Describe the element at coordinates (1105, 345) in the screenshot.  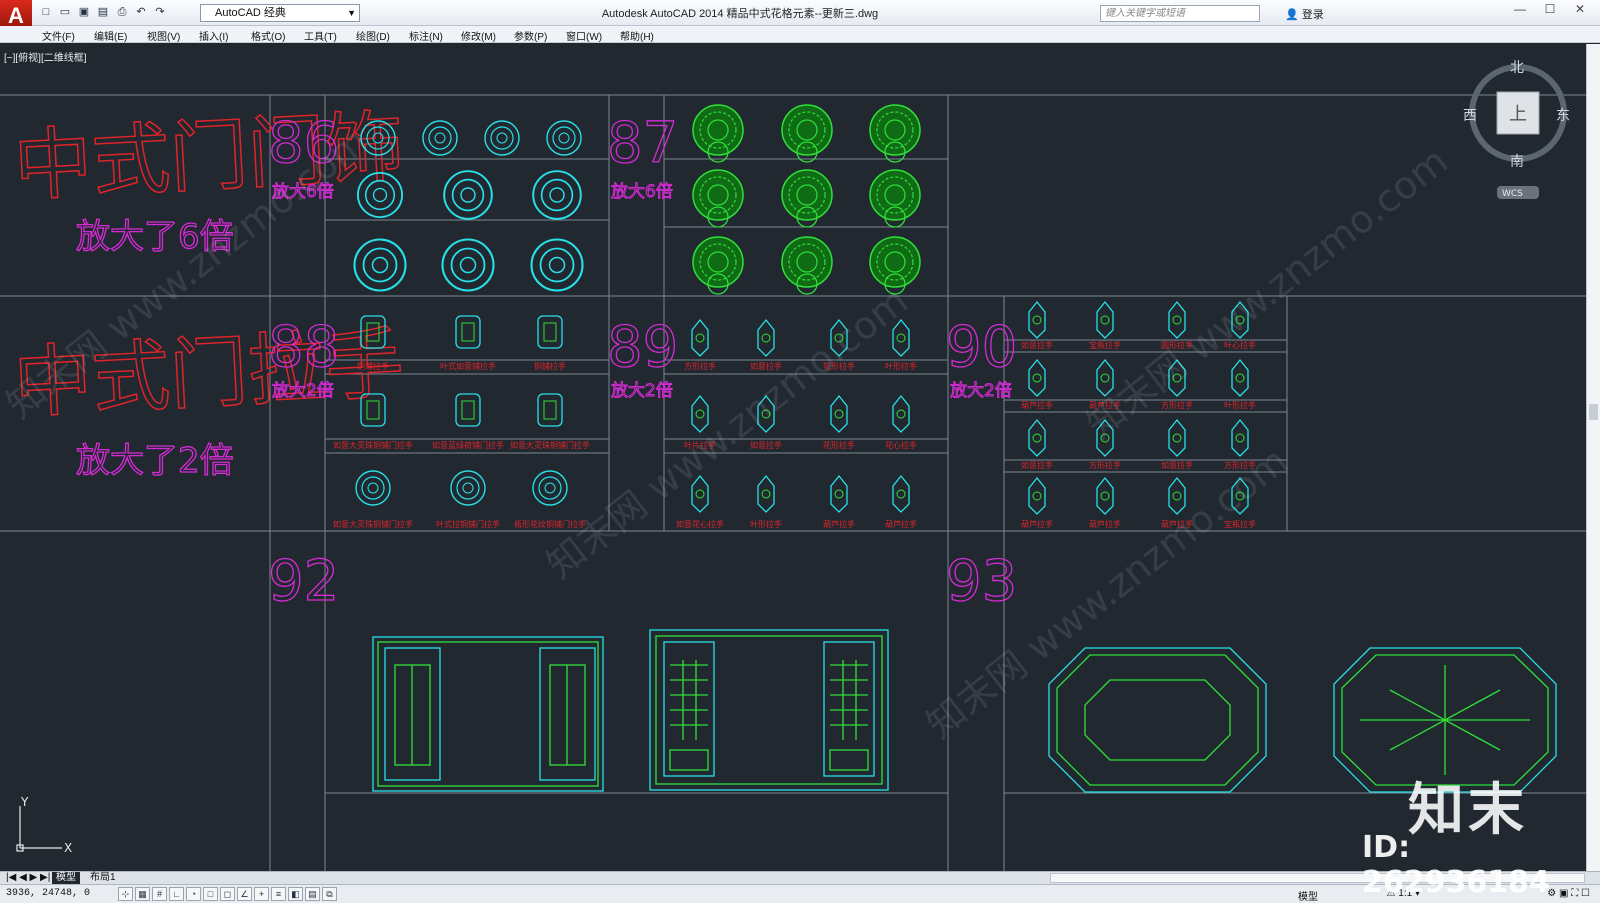
I see `caption-90-1: 宝瓶拉手` at that location.